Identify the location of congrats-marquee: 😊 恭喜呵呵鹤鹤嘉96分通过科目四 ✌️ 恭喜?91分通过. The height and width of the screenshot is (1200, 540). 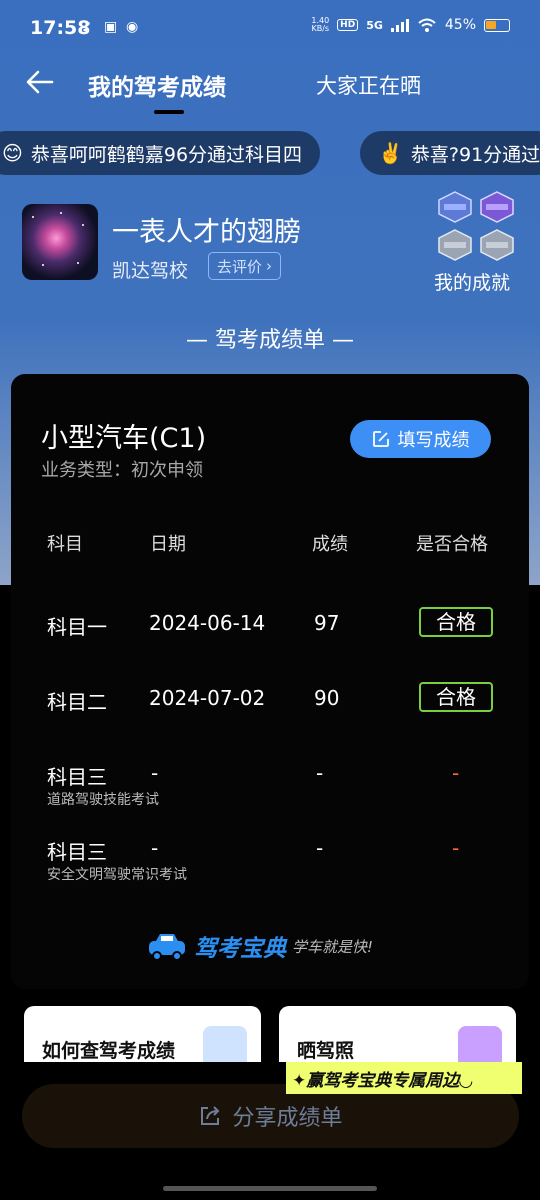
(270, 154).